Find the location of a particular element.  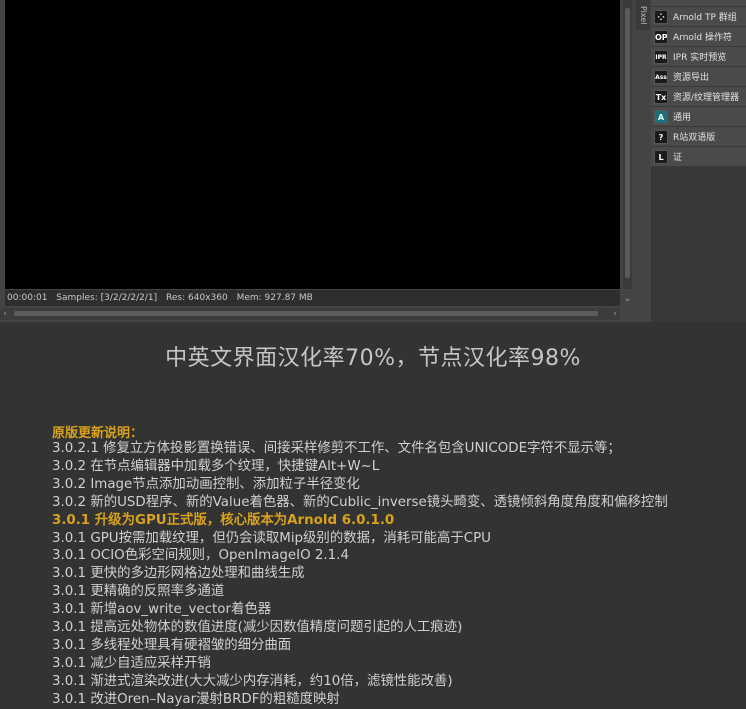

status-time: 00:00:01 is located at coordinates (27, 298).